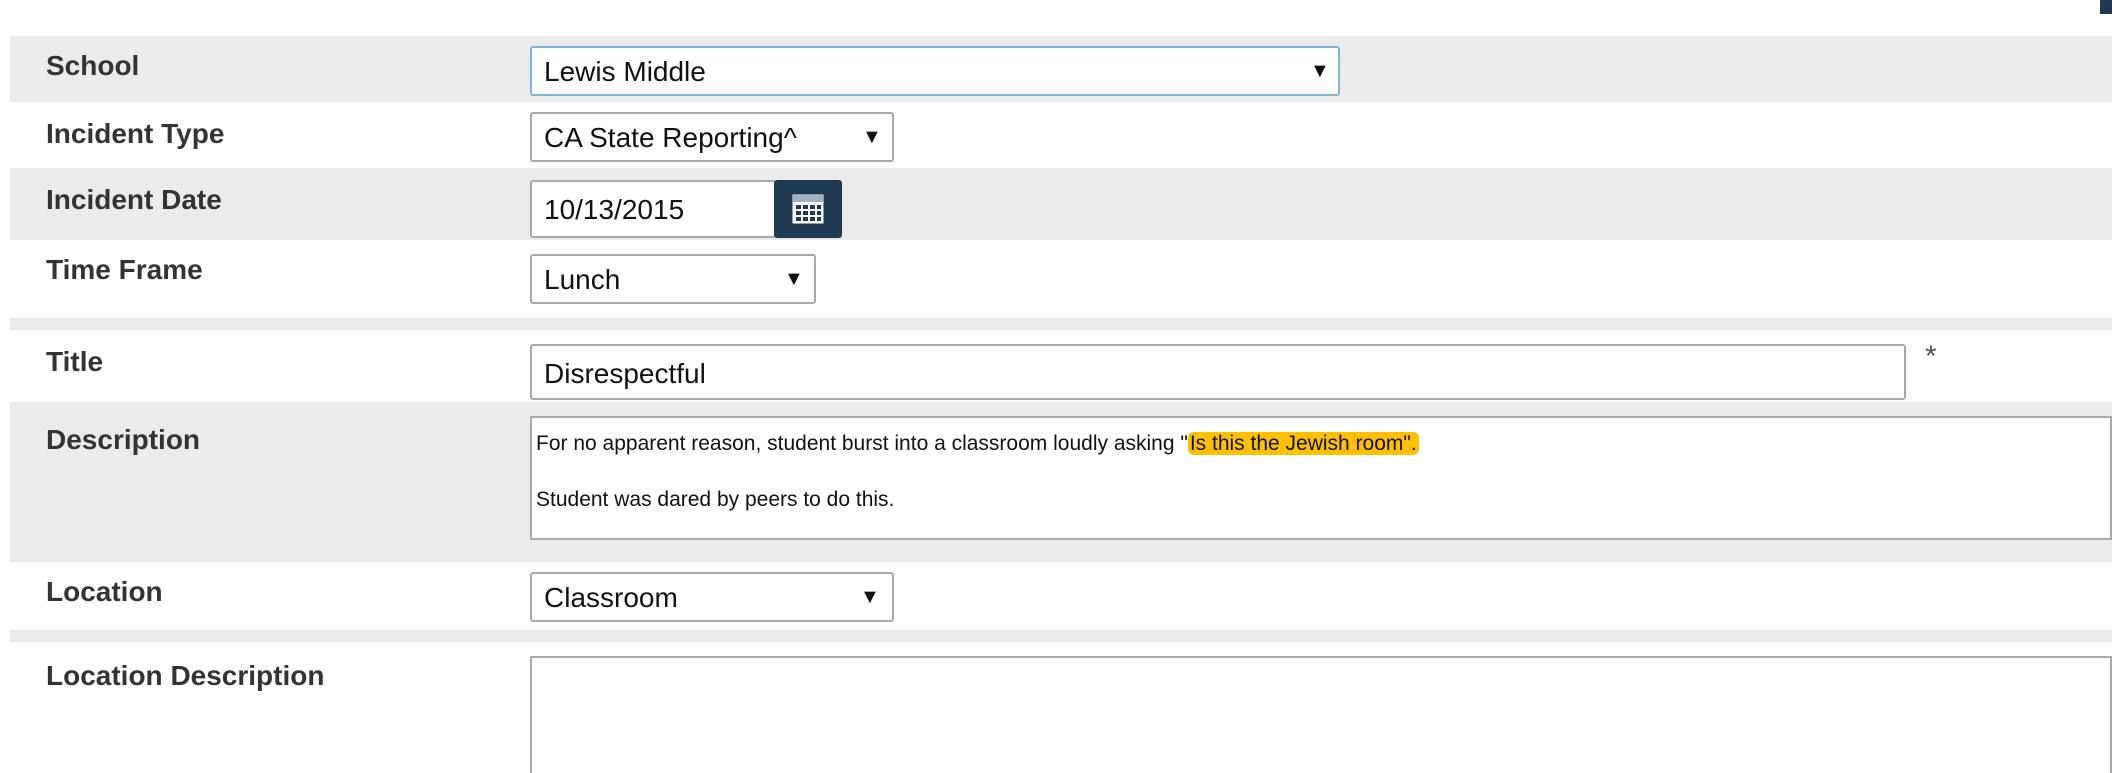  I want to click on time-frame-select: Lunch ▼, so click(673, 279).